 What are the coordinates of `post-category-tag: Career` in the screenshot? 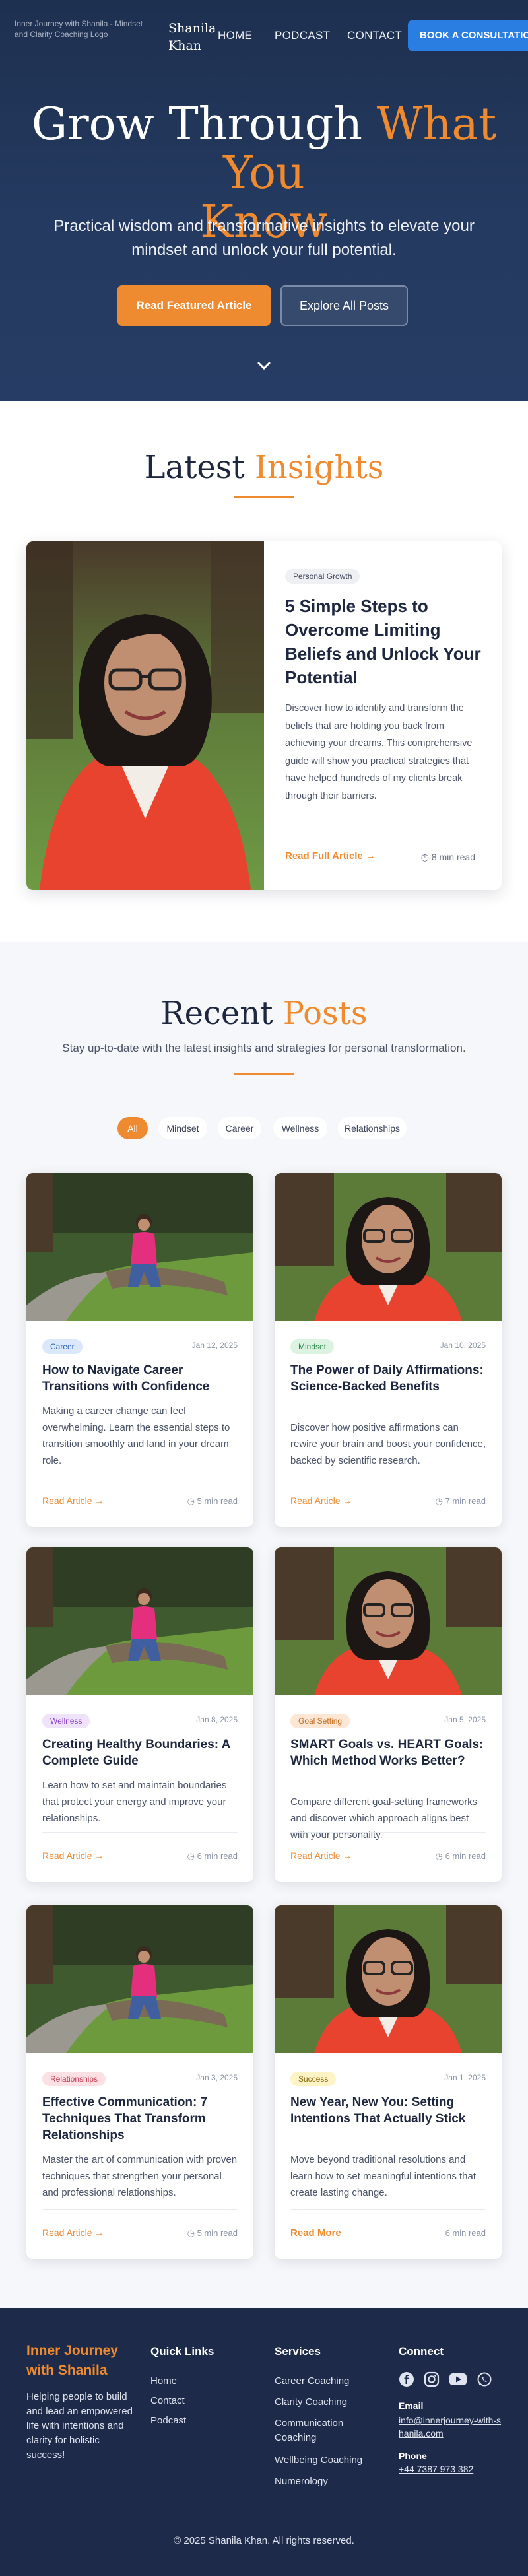 It's located at (62, 1347).